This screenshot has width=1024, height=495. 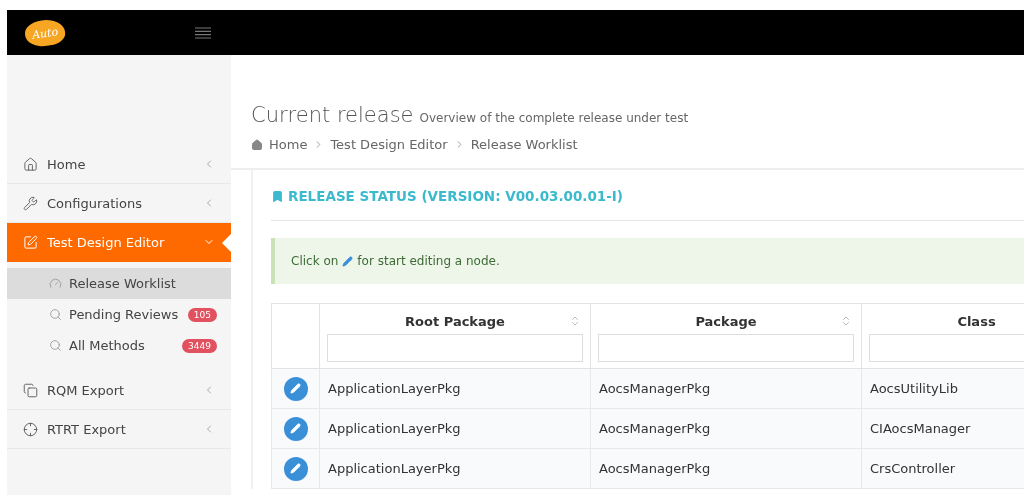 What do you see at coordinates (315, 261) in the screenshot?
I see `alert-text: Click on` at bounding box center [315, 261].